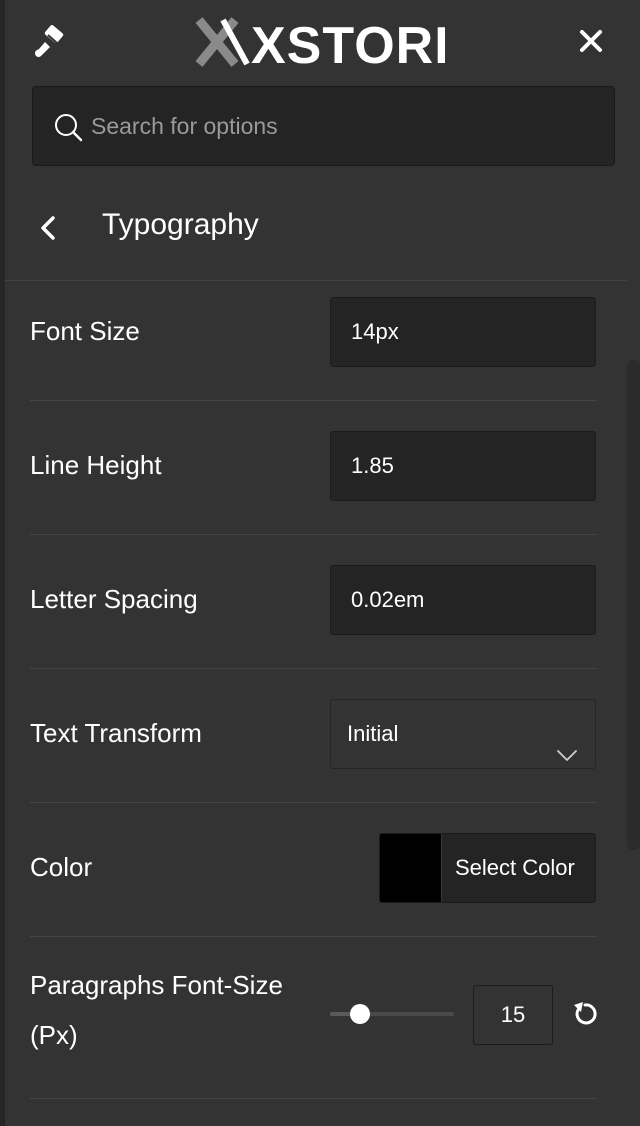 The image size is (640, 1126). I want to click on xstore-logo: XSTORE, so click(320, 42).